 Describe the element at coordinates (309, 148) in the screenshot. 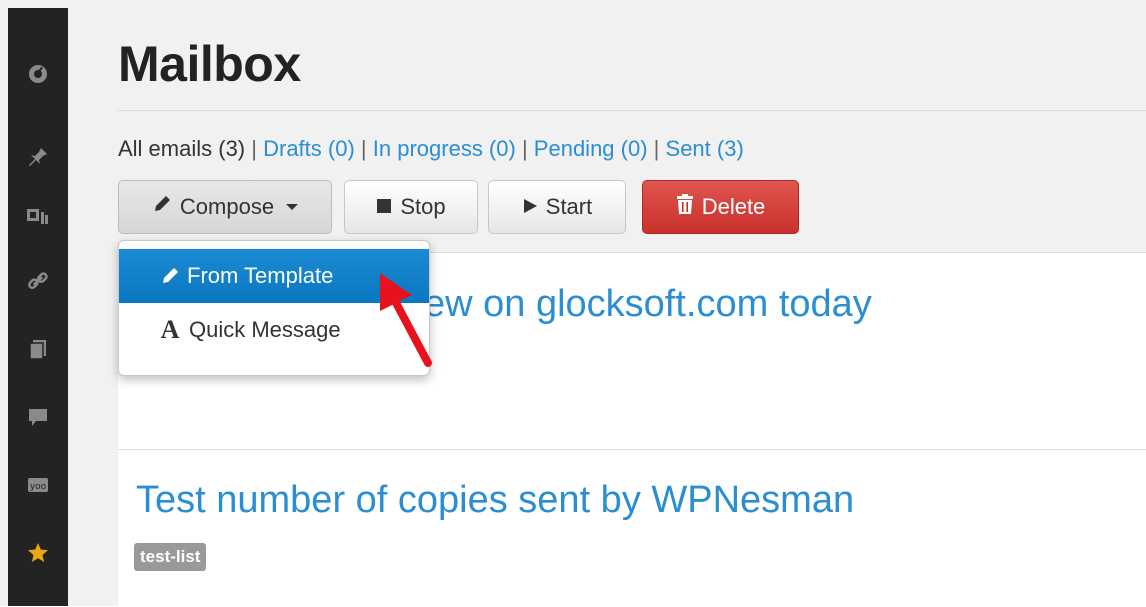

I see `filter-drafts: Drafts (0)` at that location.